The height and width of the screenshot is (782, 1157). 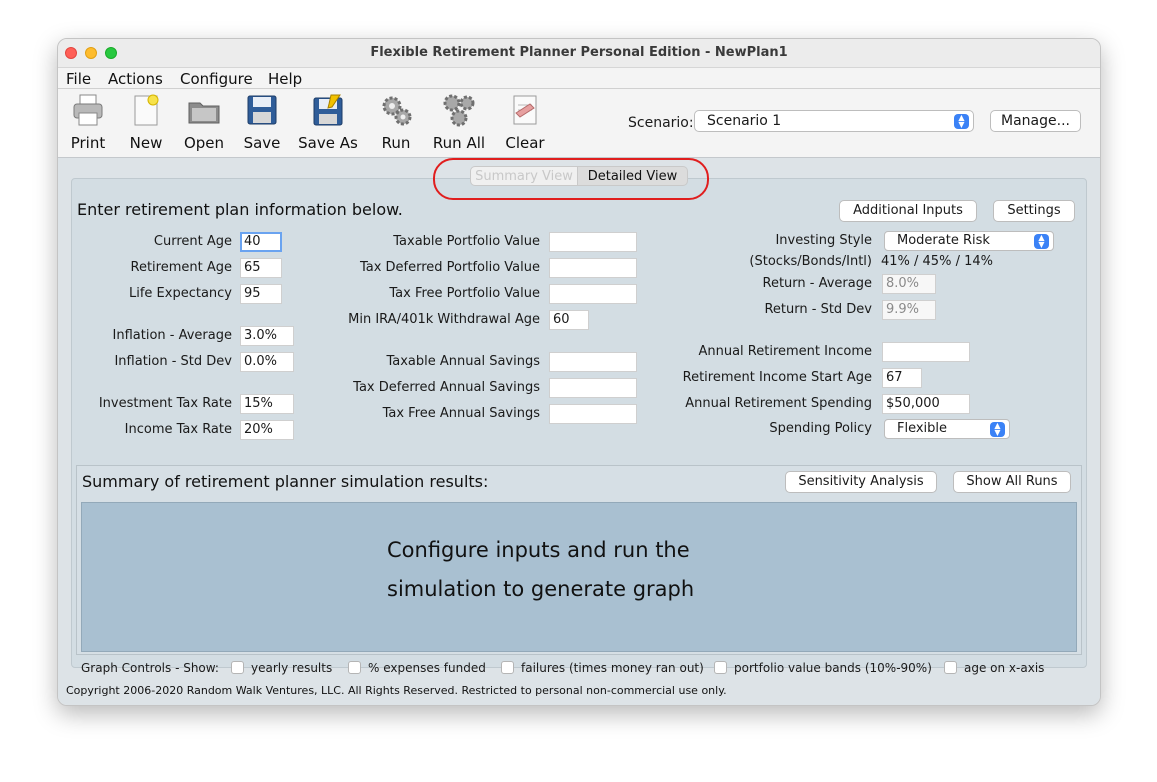 I want to click on run-label: Run, so click(x=396, y=143).